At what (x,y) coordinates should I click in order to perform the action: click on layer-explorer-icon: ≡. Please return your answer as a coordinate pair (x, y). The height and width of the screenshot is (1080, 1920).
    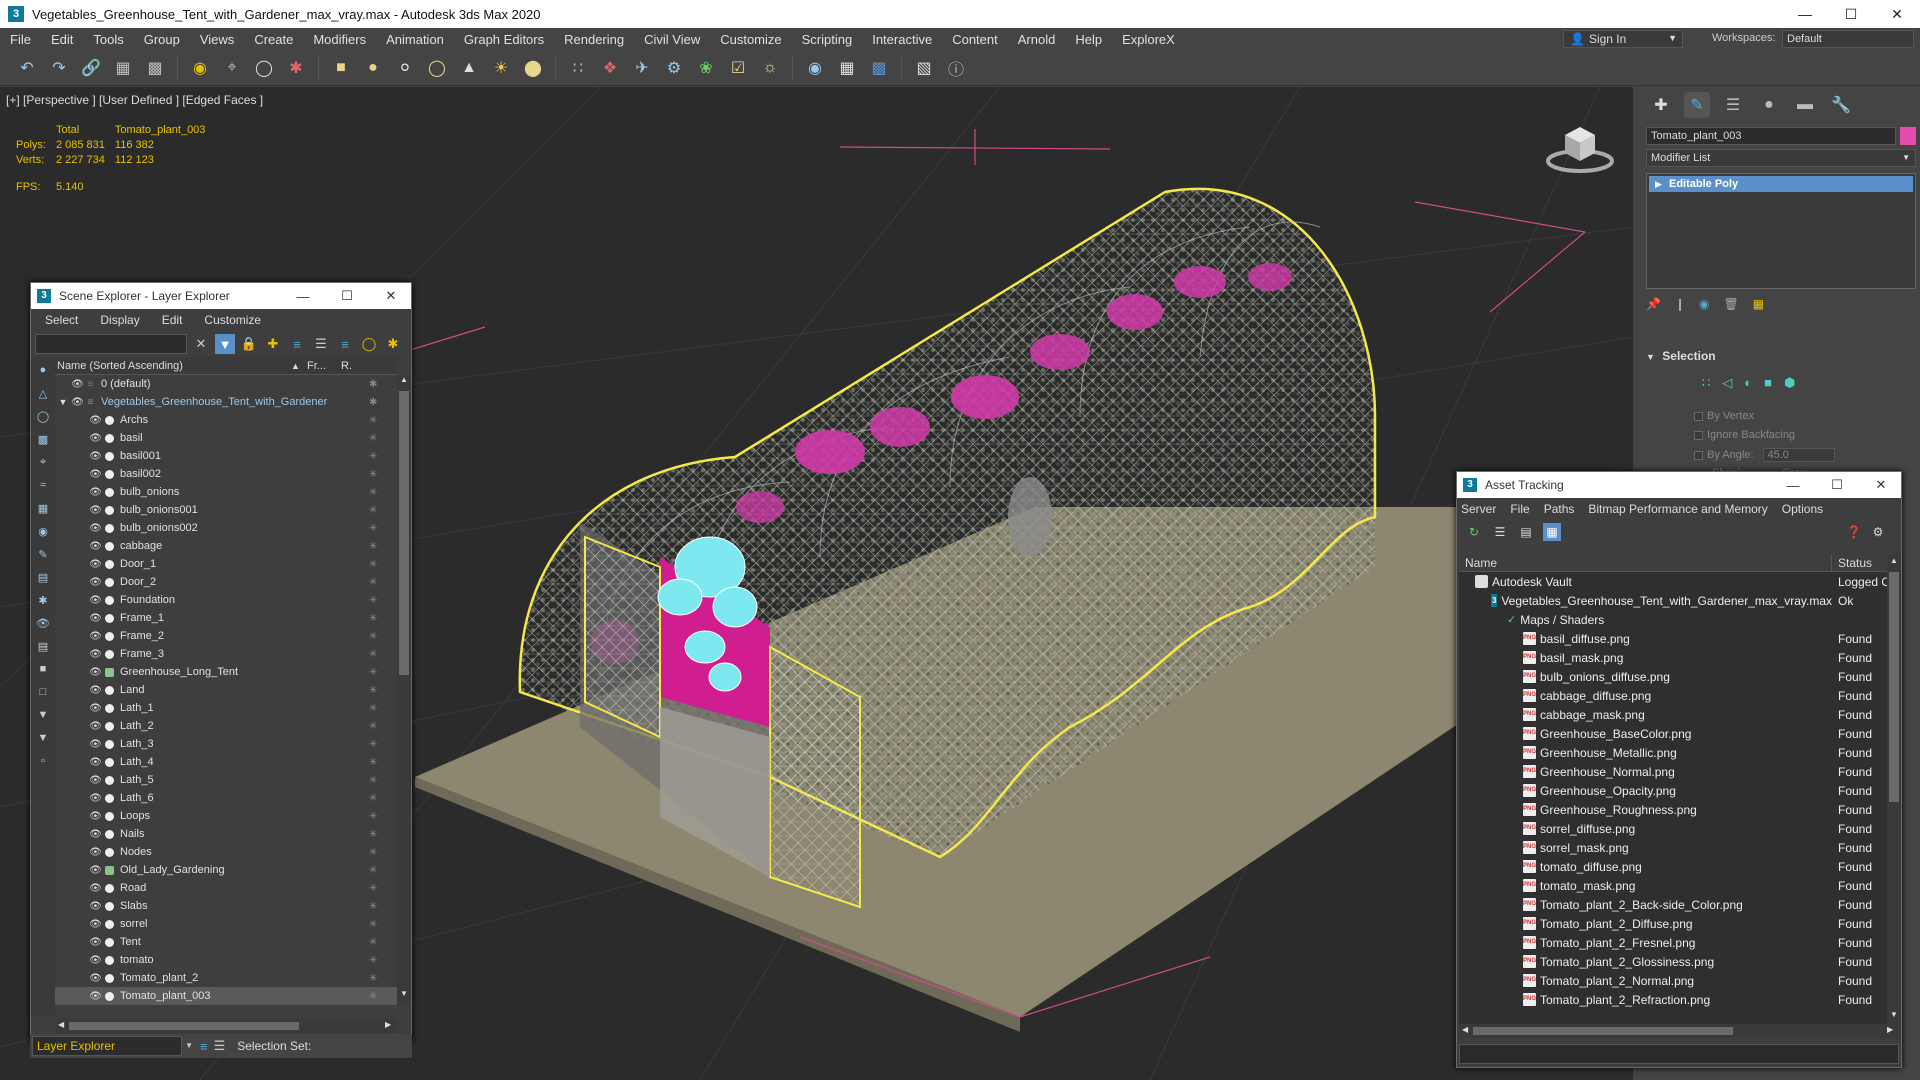
    Looking at the image, I should click on (204, 1046).